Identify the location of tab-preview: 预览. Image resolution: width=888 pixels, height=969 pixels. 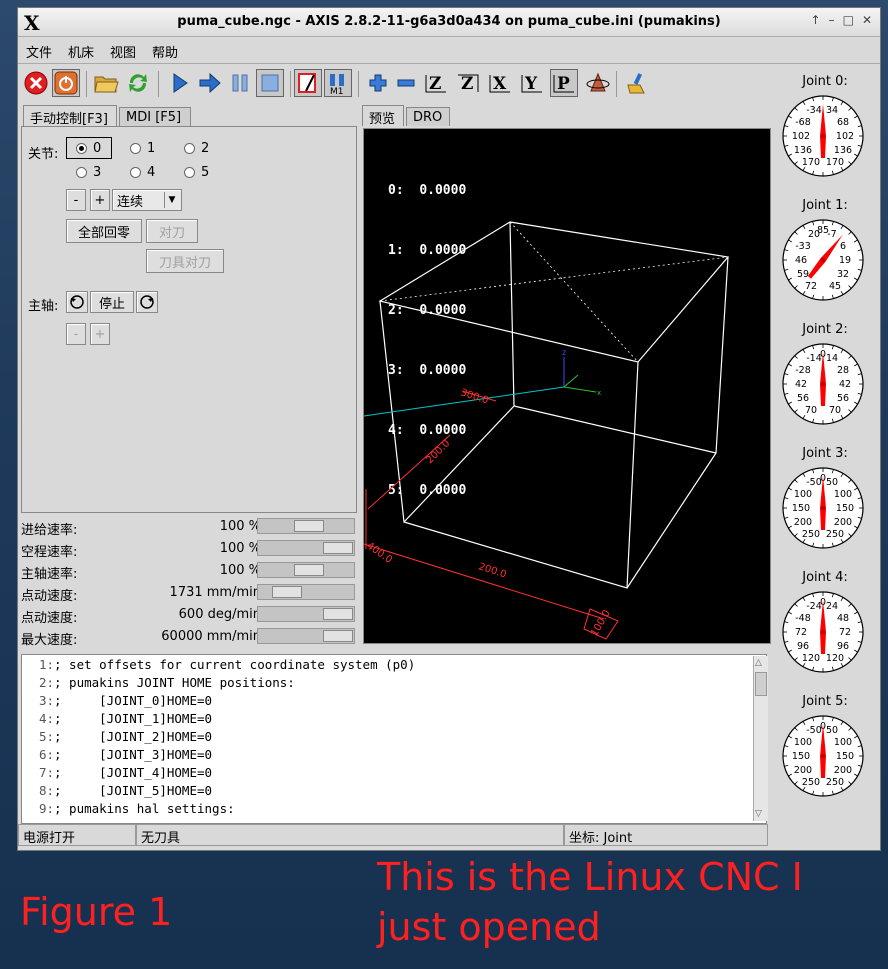
(383, 116).